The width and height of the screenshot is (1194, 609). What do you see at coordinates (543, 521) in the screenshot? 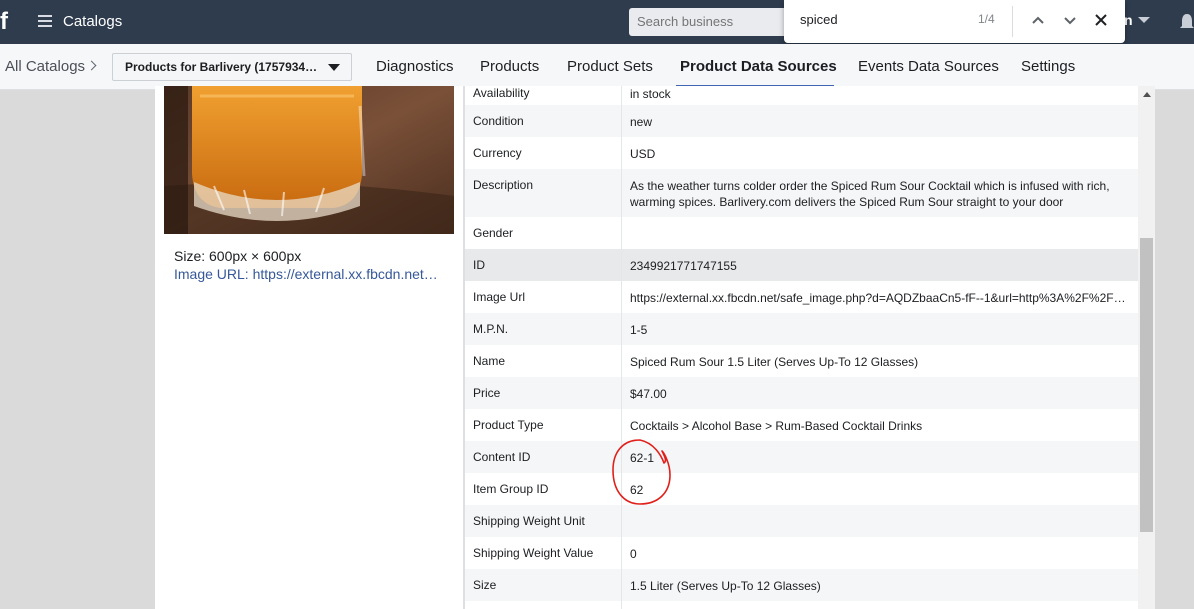
I see `attribute-key: Shipping Weight Unit` at bounding box center [543, 521].